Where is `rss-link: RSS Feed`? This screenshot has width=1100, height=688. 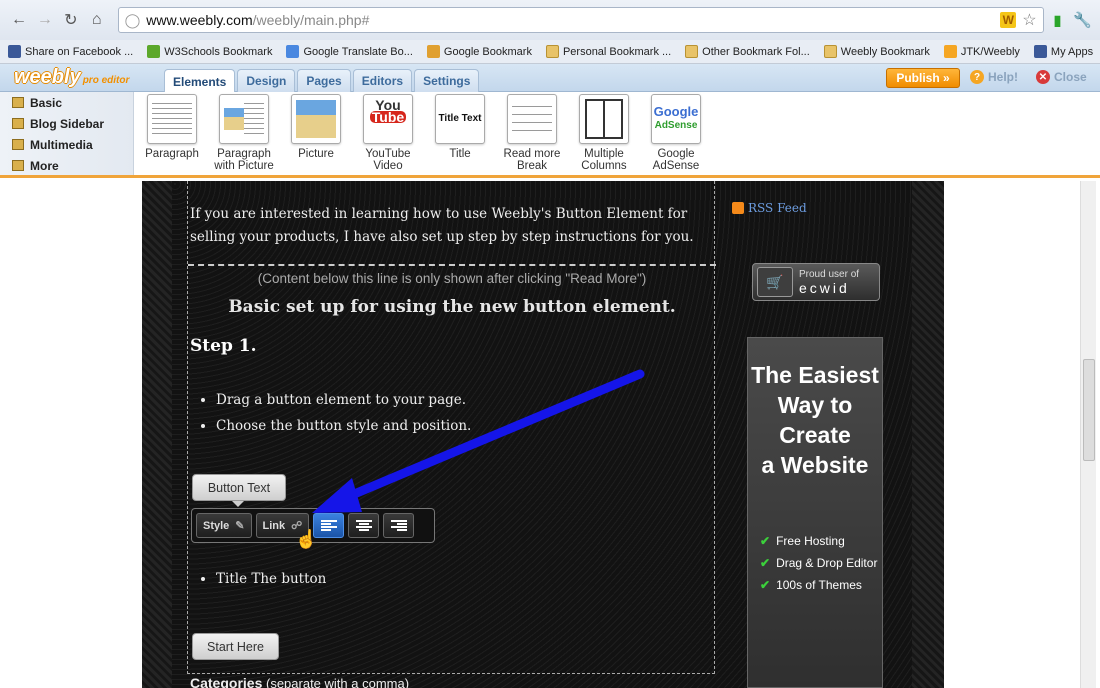 rss-link: RSS Feed is located at coordinates (769, 208).